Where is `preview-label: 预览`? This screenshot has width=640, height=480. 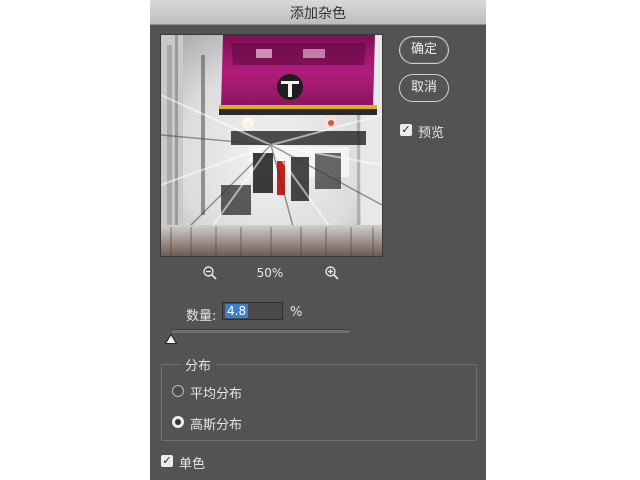
preview-label: 预览 is located at coordinates (431, 133).